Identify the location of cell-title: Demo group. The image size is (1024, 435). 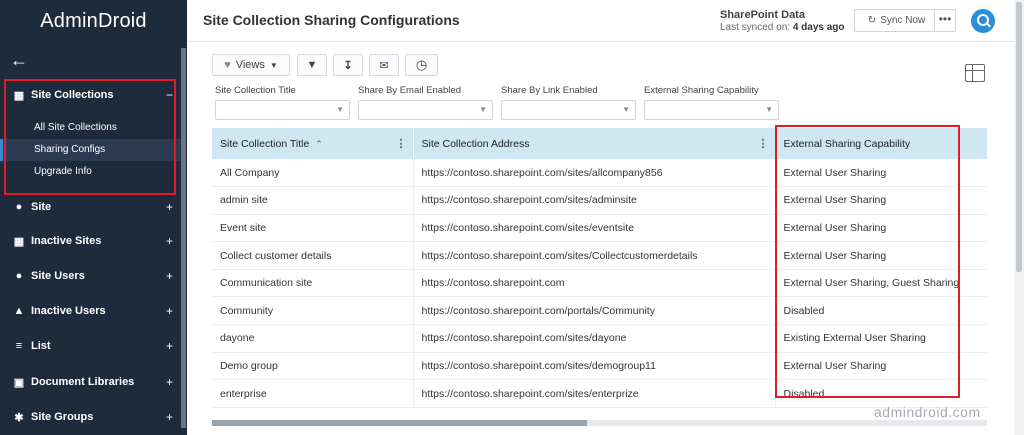
(313, 366).